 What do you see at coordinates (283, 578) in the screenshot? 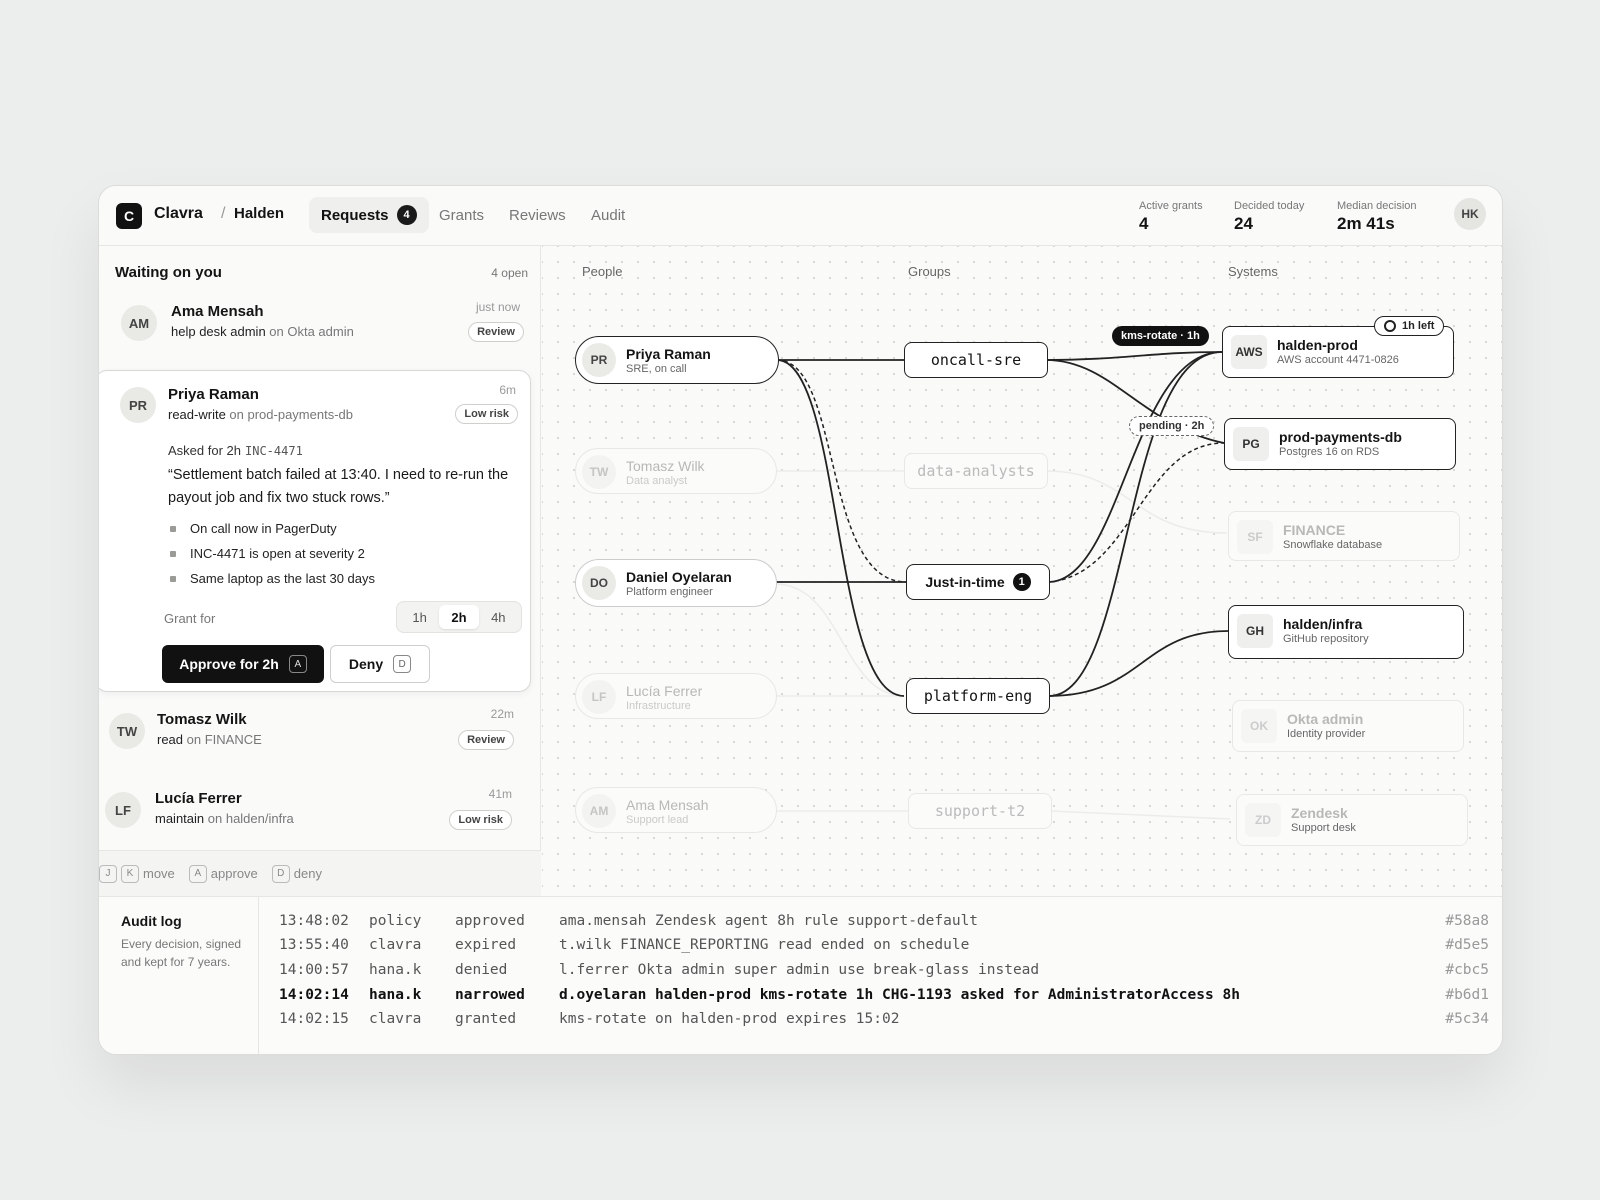
I see `signal-text: Same laptop as the last 30 days` at bounding box center [283, 578].